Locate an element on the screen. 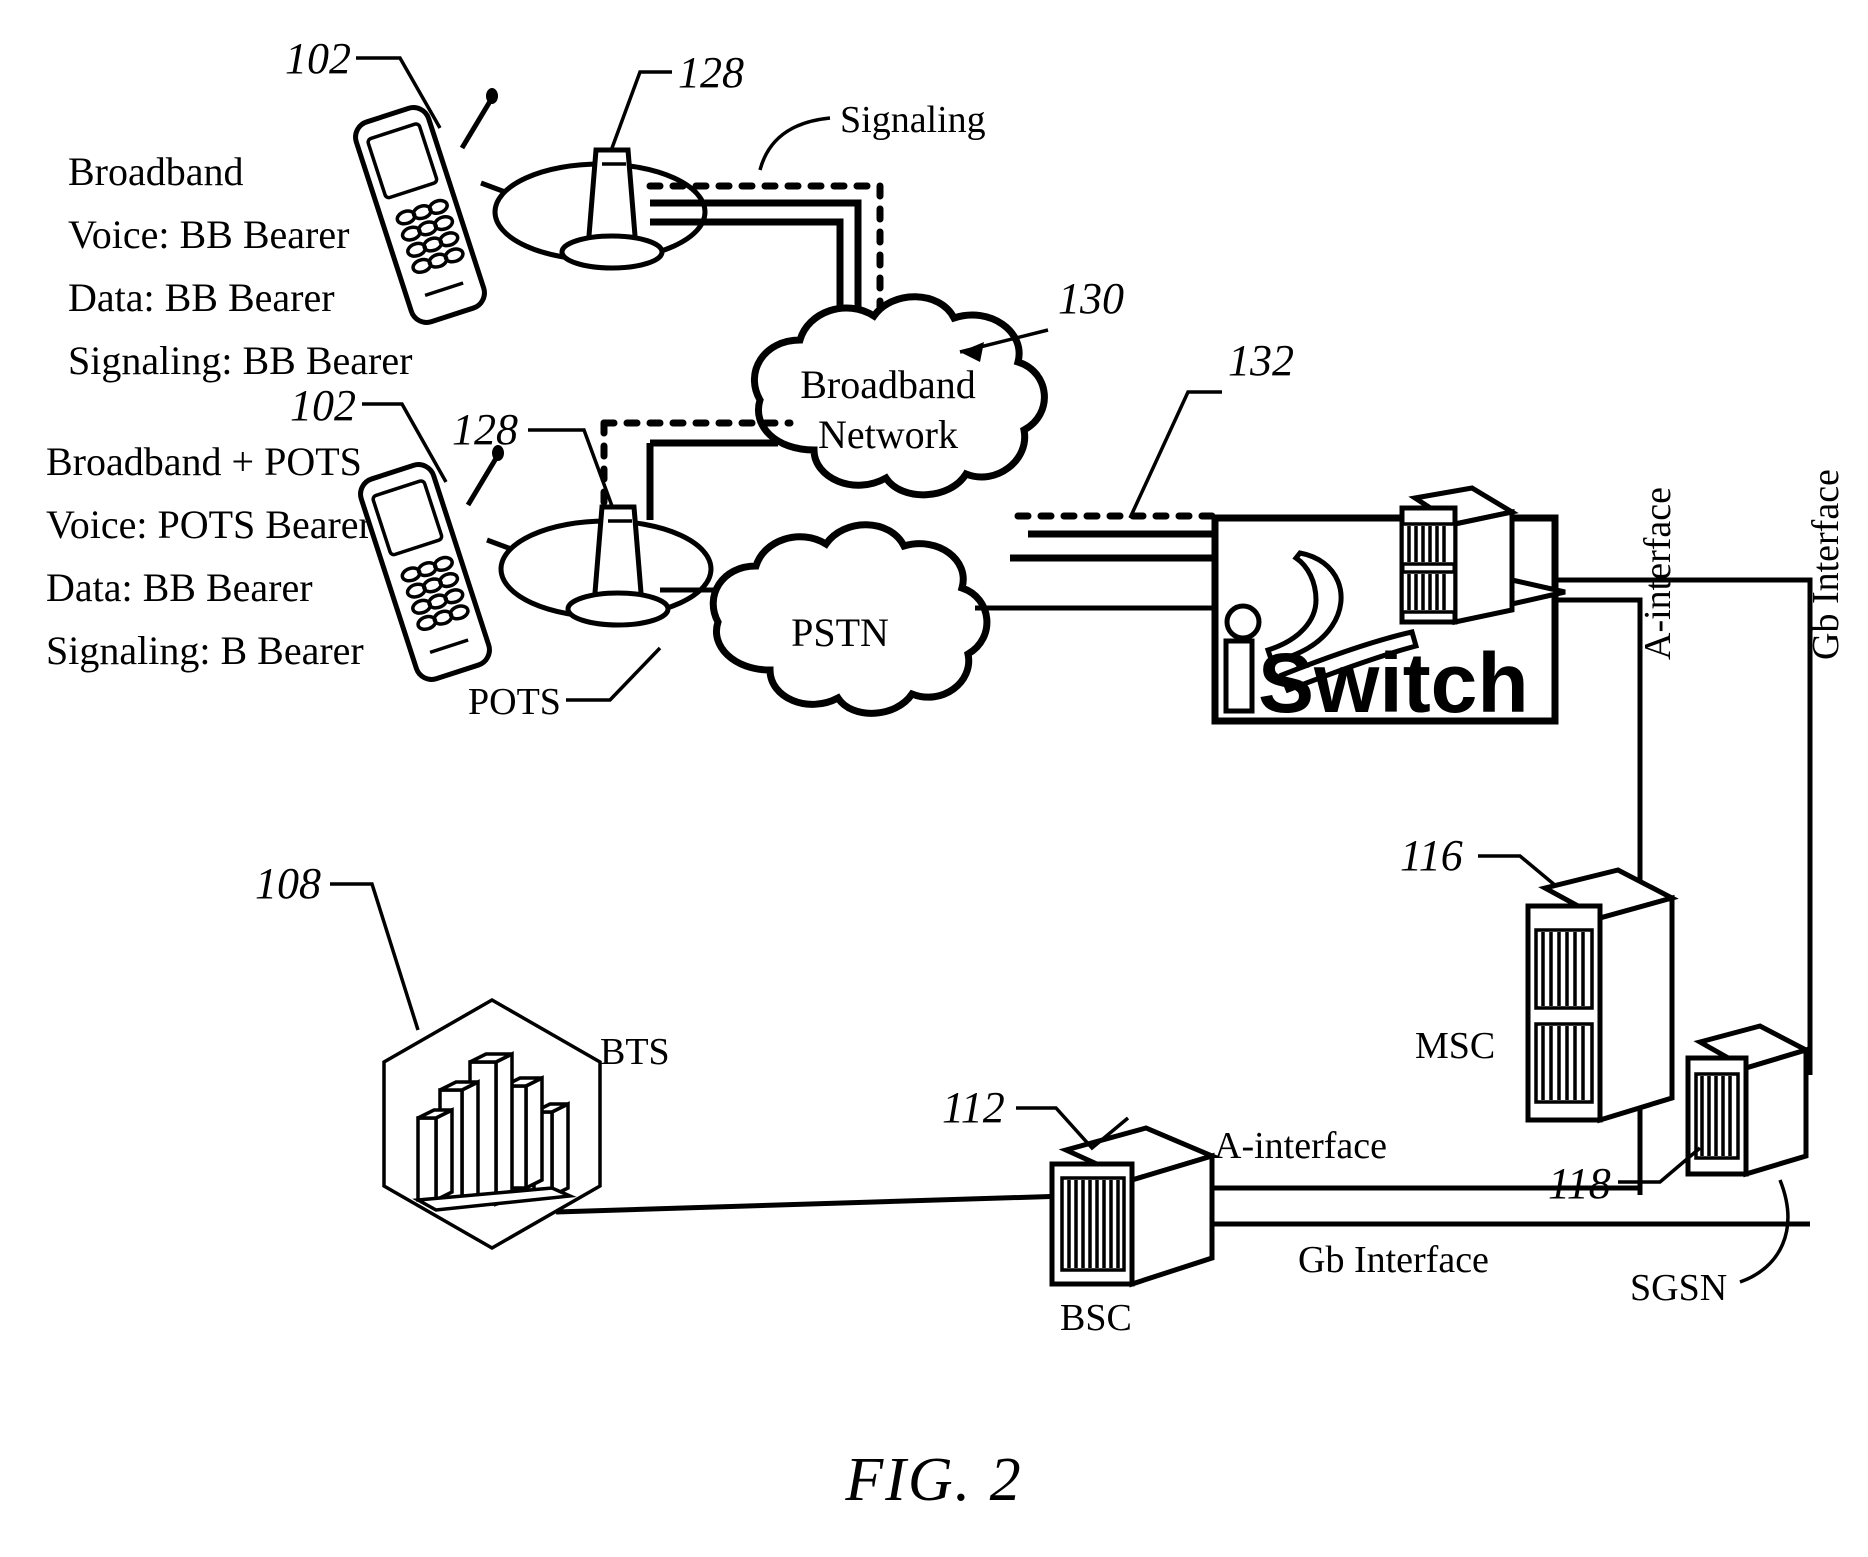  refnum-msc: 116 is located at coordinates (1431, 855).